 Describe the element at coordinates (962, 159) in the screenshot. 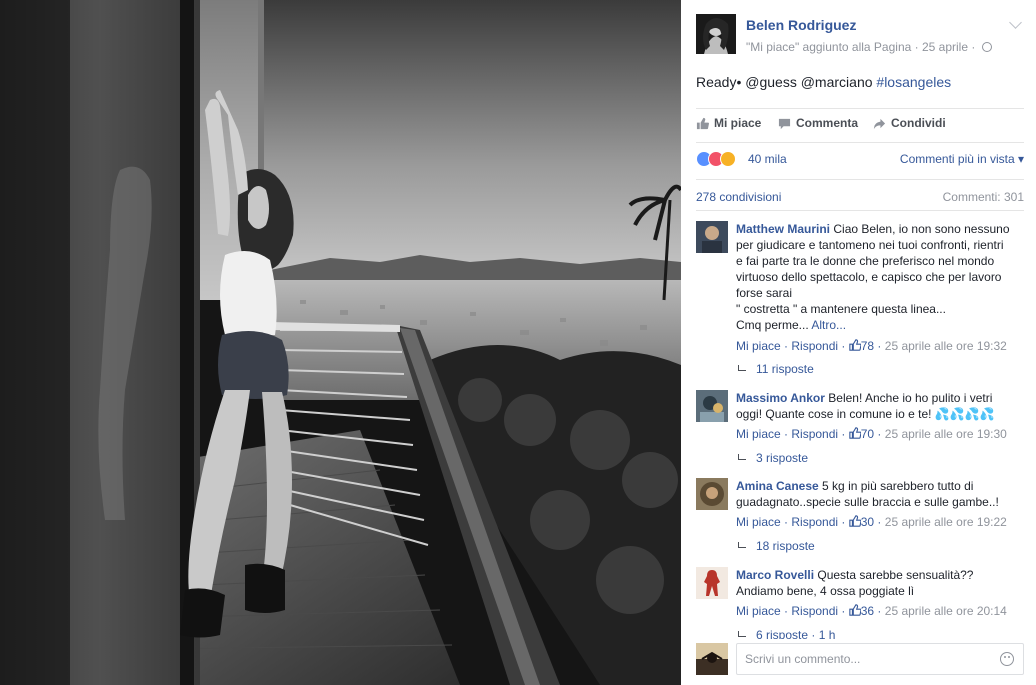

I see `comment-order-dropdown: Commenti più in vista ▾` at that location.